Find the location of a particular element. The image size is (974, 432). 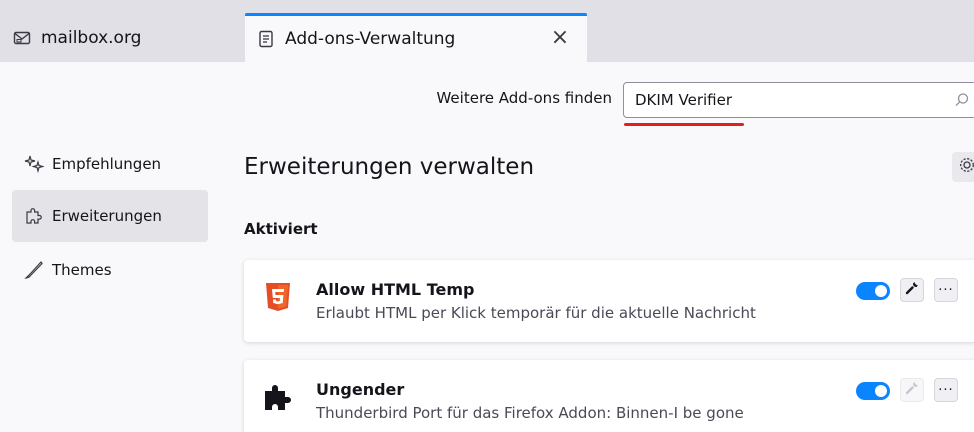

tab-strip: mailbox.org Add-ons-Verwaltung × is located at coordinates (487, 31).